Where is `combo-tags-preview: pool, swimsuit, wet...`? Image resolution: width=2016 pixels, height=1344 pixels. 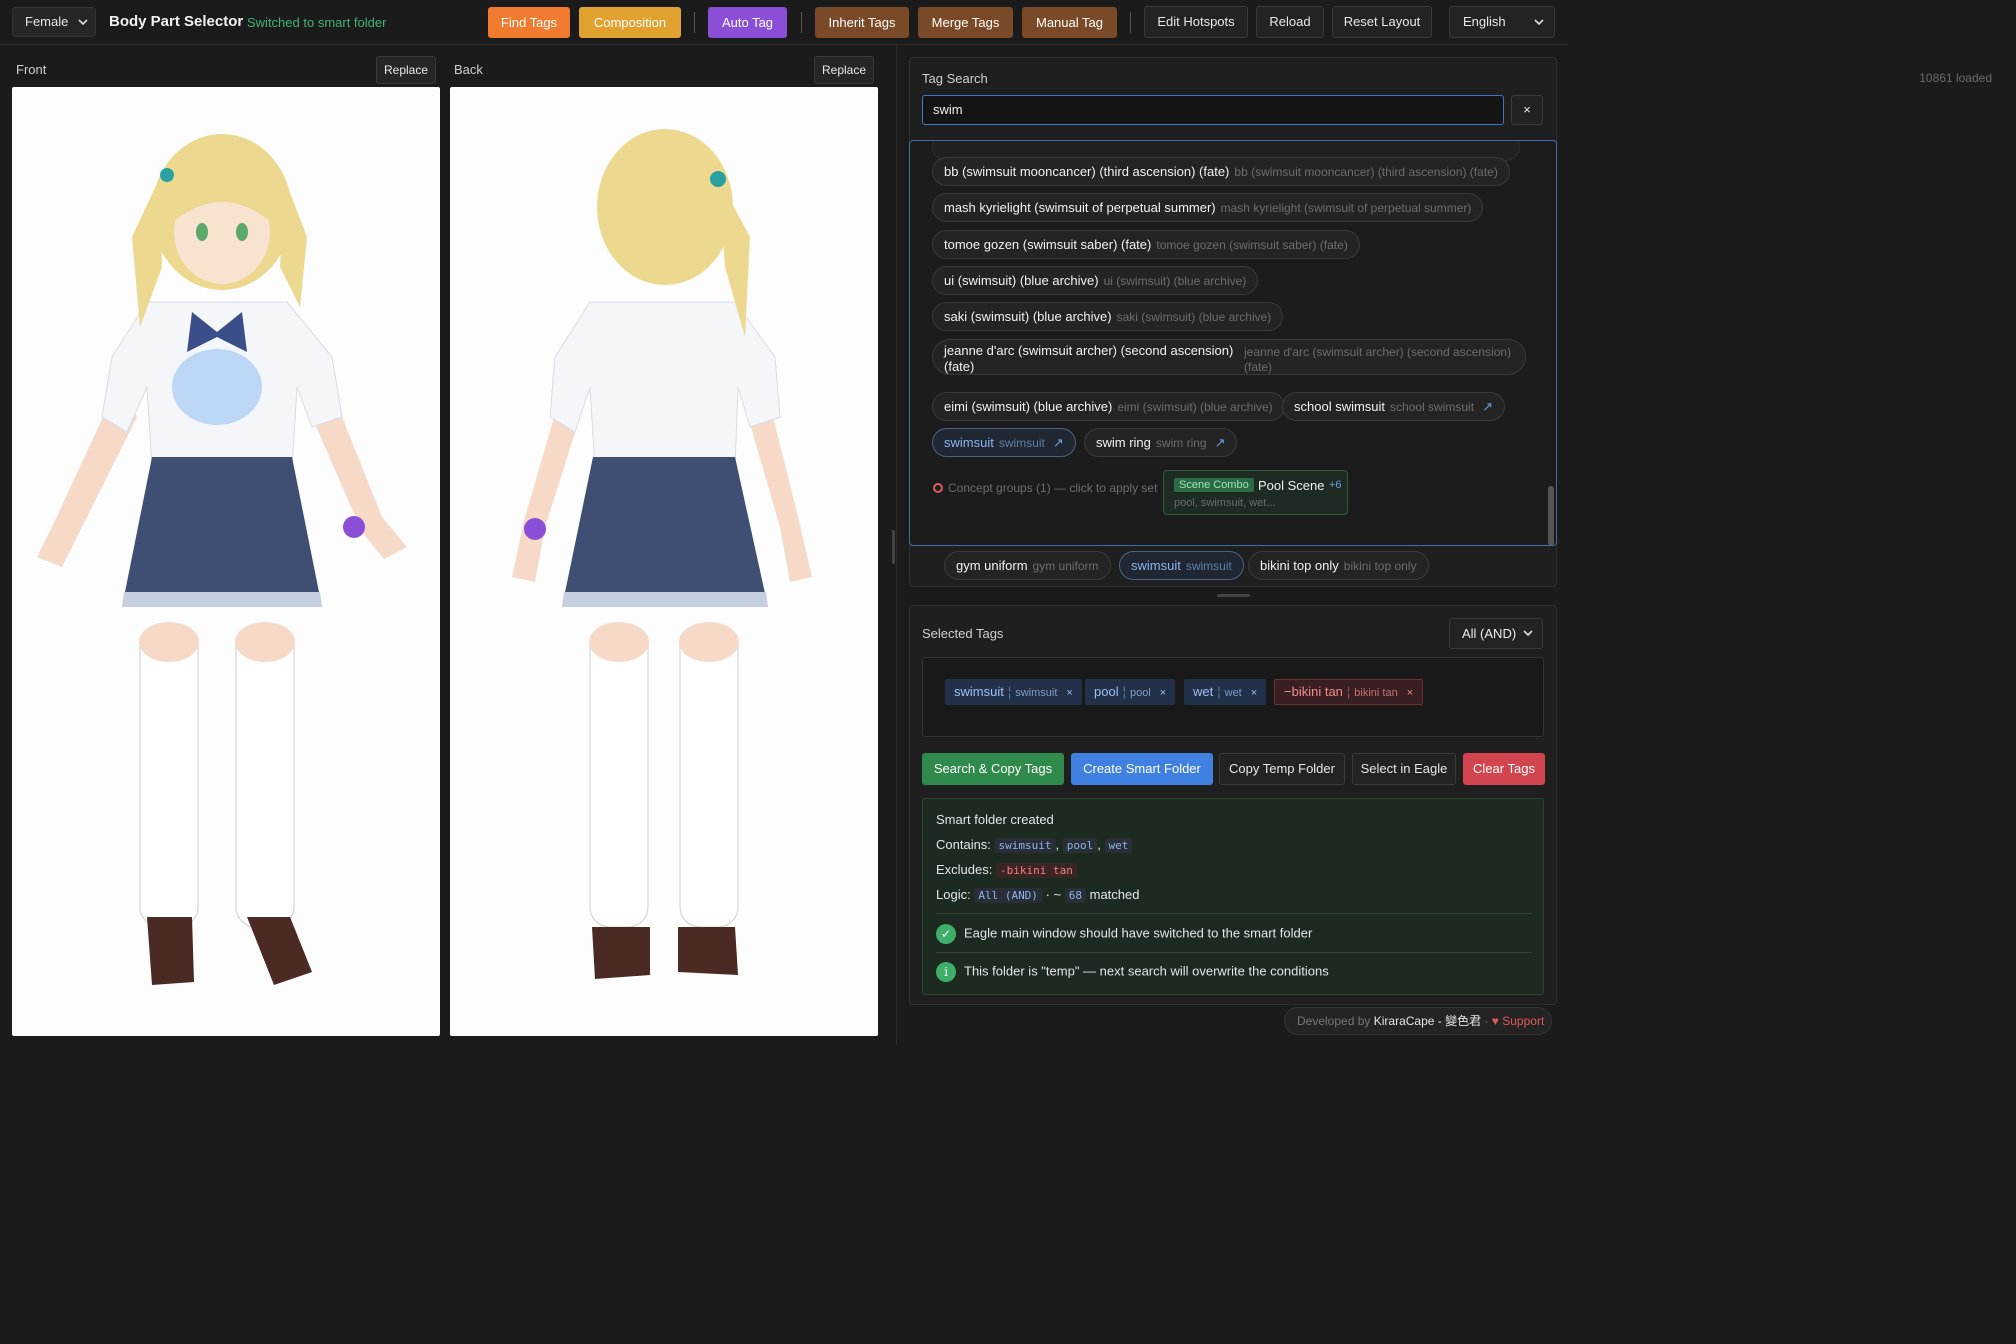
combo-tags-preview: pool, swimsuit, wet... is located at coordinates (1225, 503).